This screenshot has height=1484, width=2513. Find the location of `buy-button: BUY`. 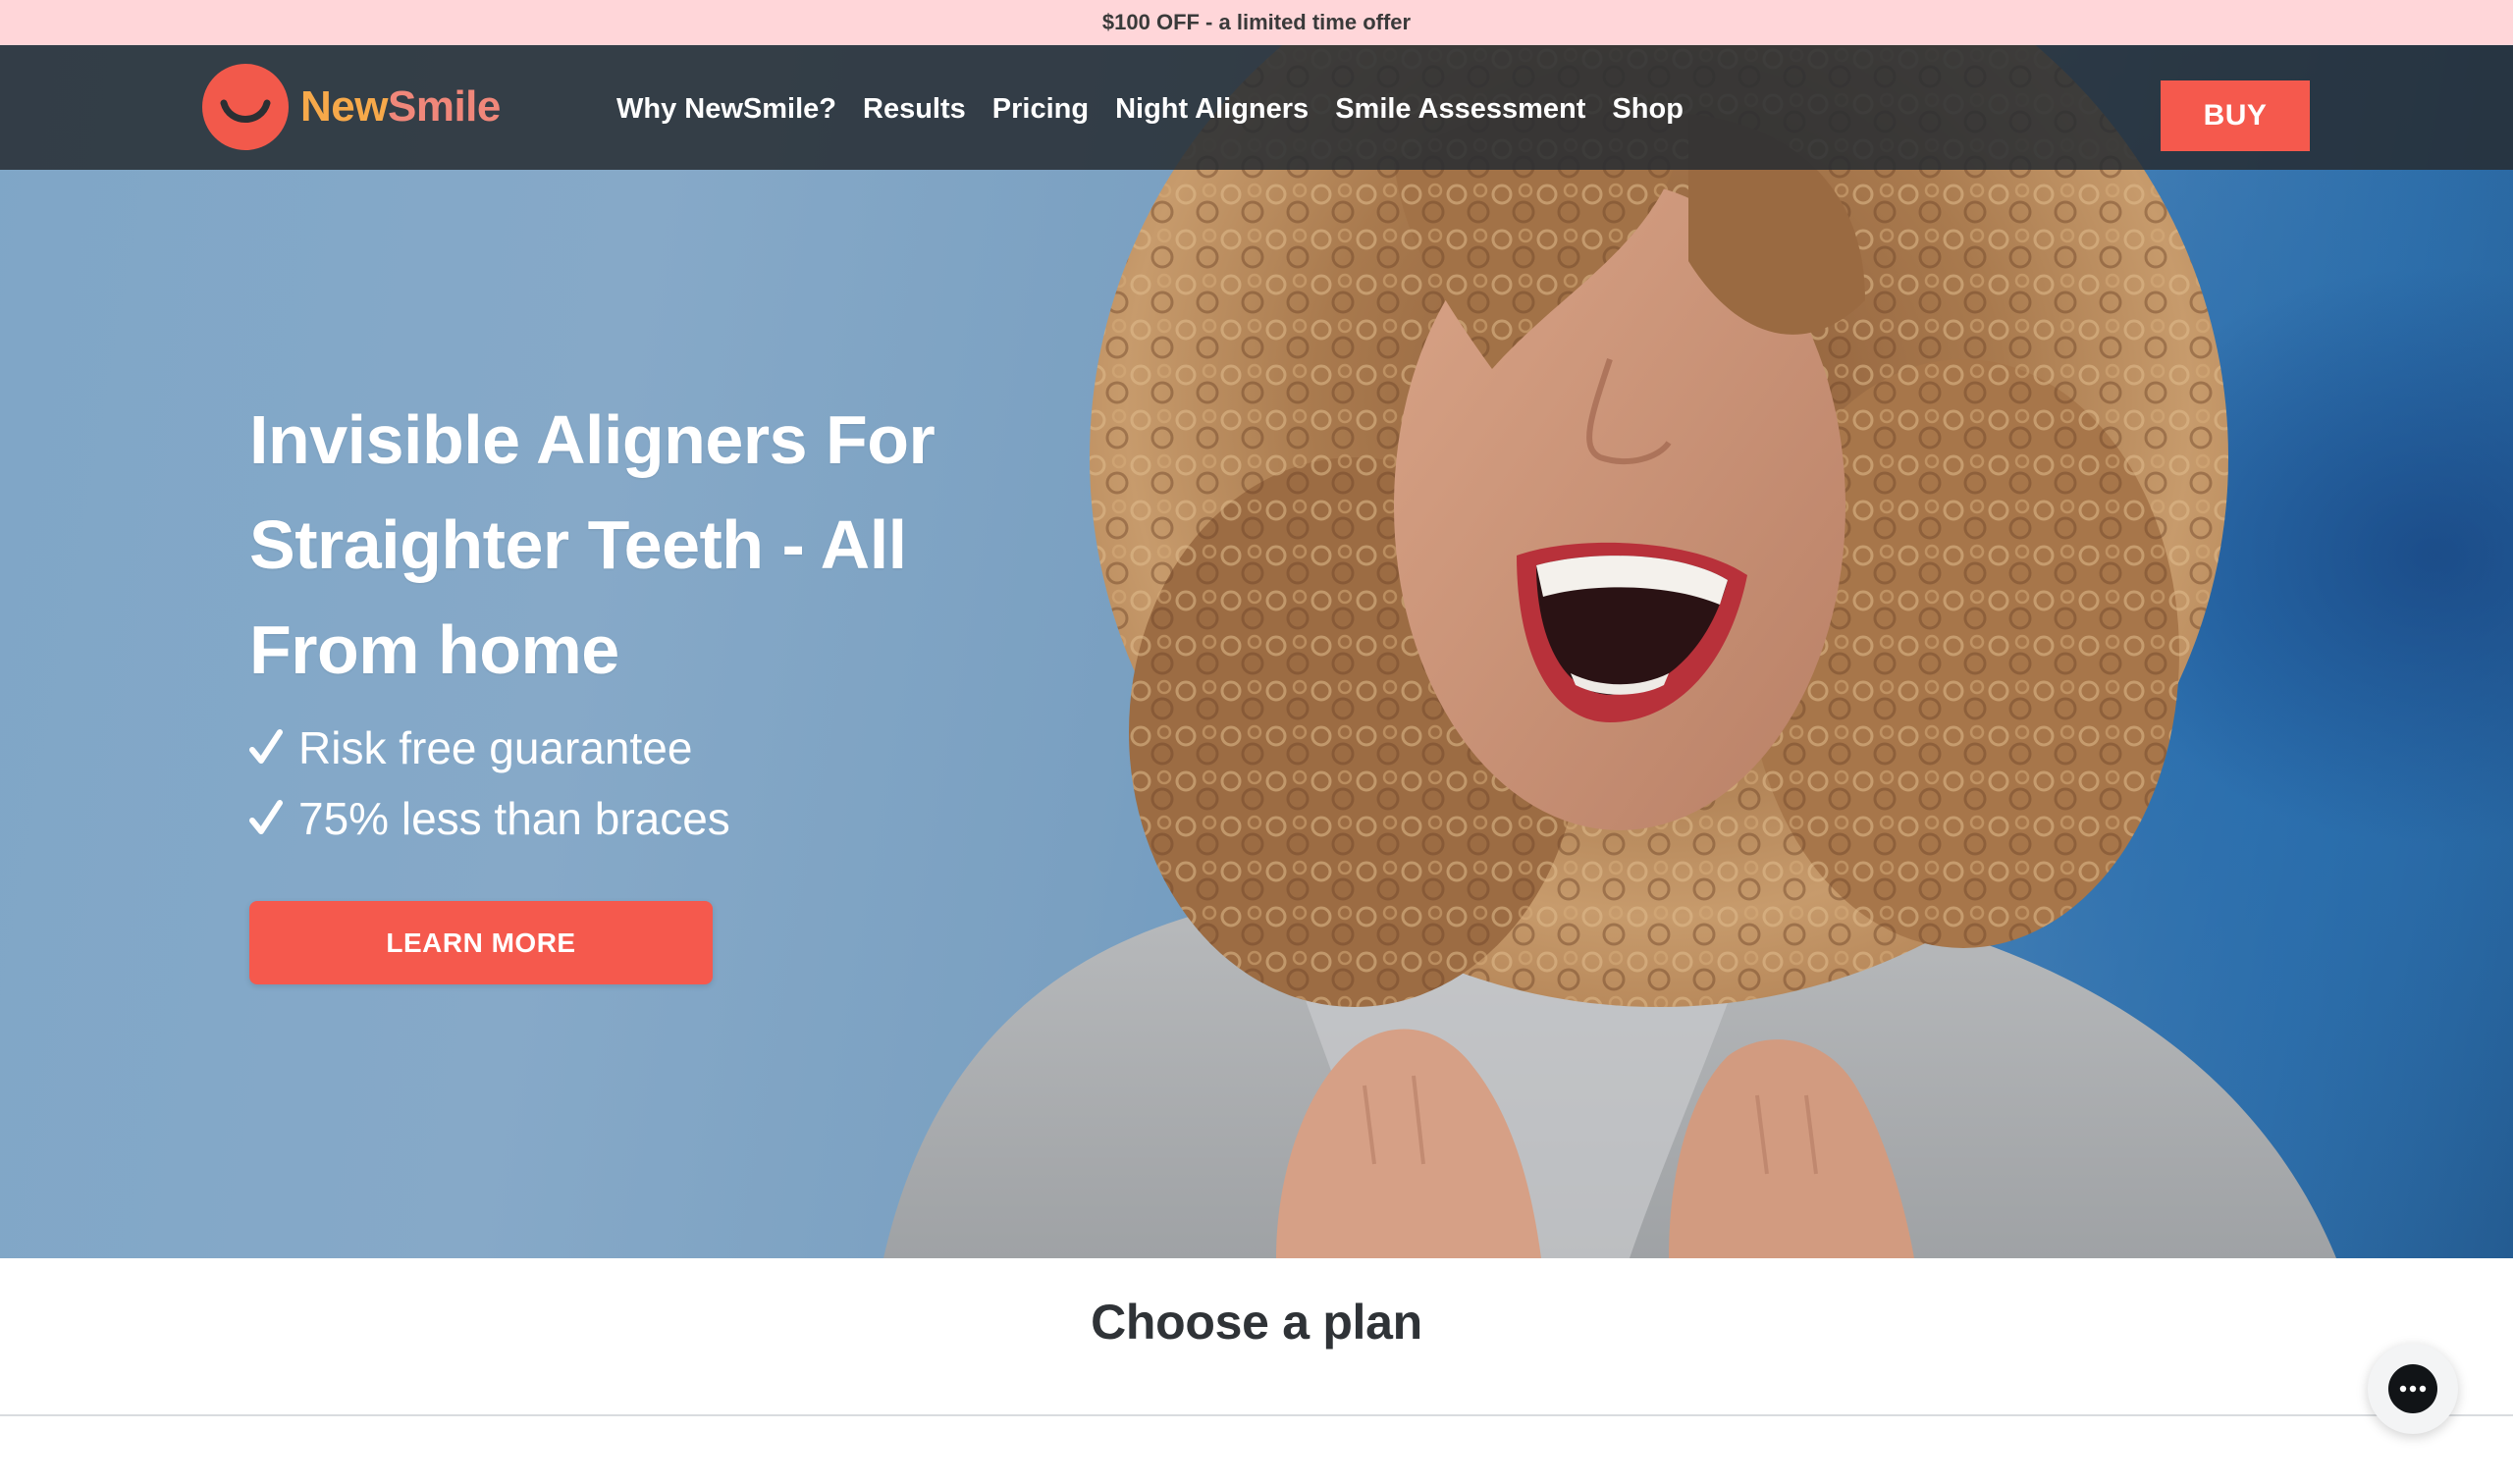

buy-button: BUY is located at coordinates (2236, 116).